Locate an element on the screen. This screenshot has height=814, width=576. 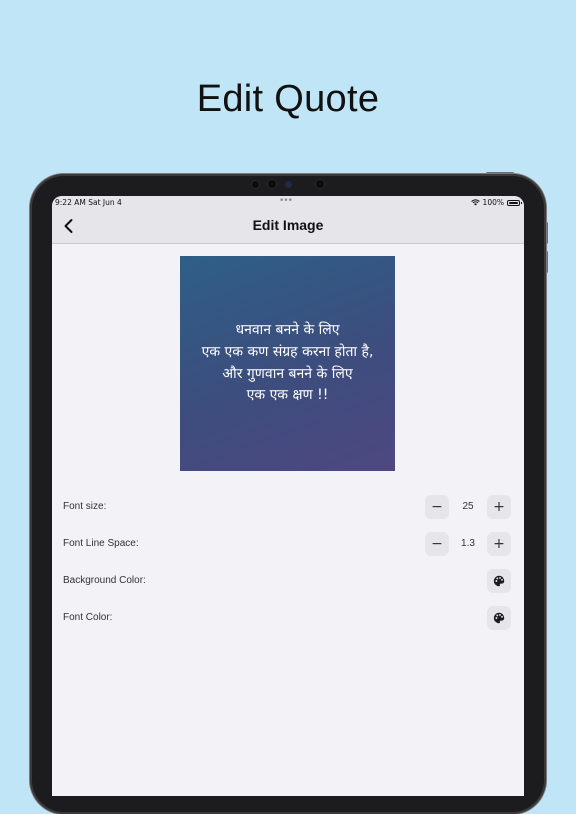
status-bar: 9:22 AM Sat Jun 4 ••• 100% is located at coordinates (288, 203).